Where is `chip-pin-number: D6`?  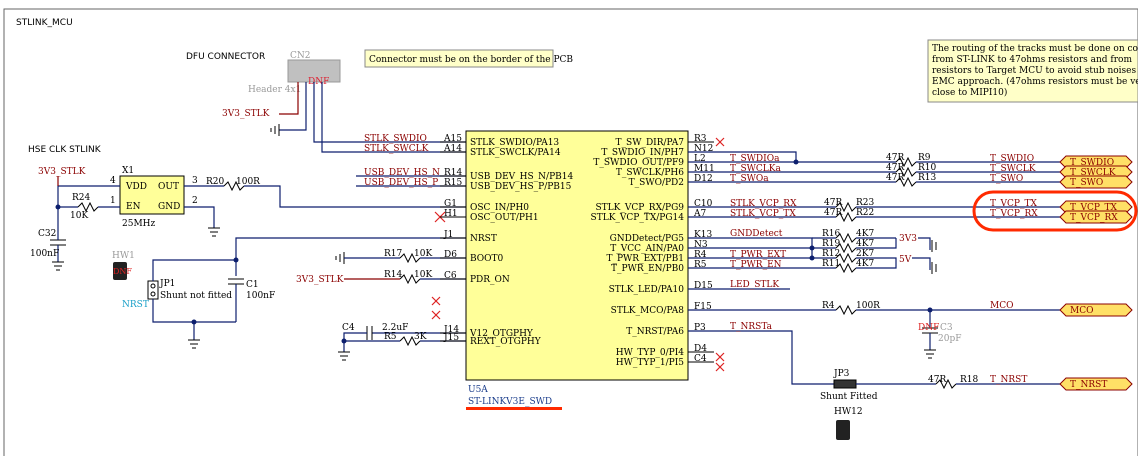 chip-pin-number: D6 is located at coordinates (450, 255).